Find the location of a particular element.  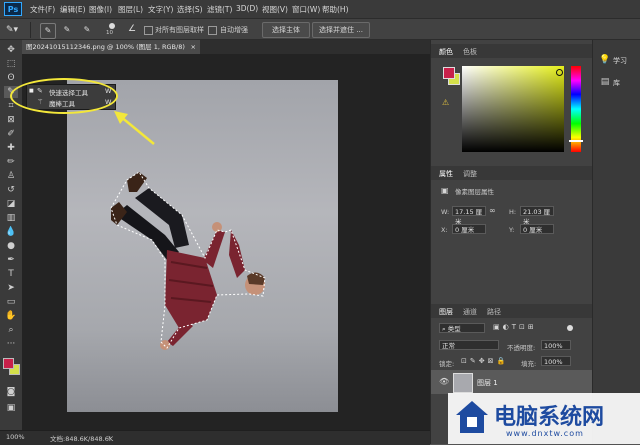

library-icon: ▤ is located at coordinates (605, 82).